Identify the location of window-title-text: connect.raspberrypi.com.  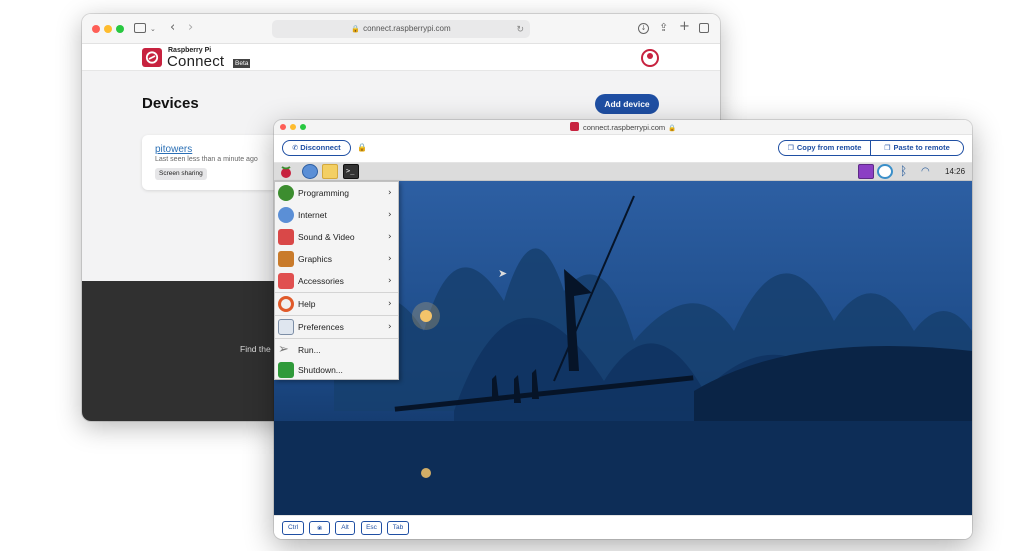
(624, 127).